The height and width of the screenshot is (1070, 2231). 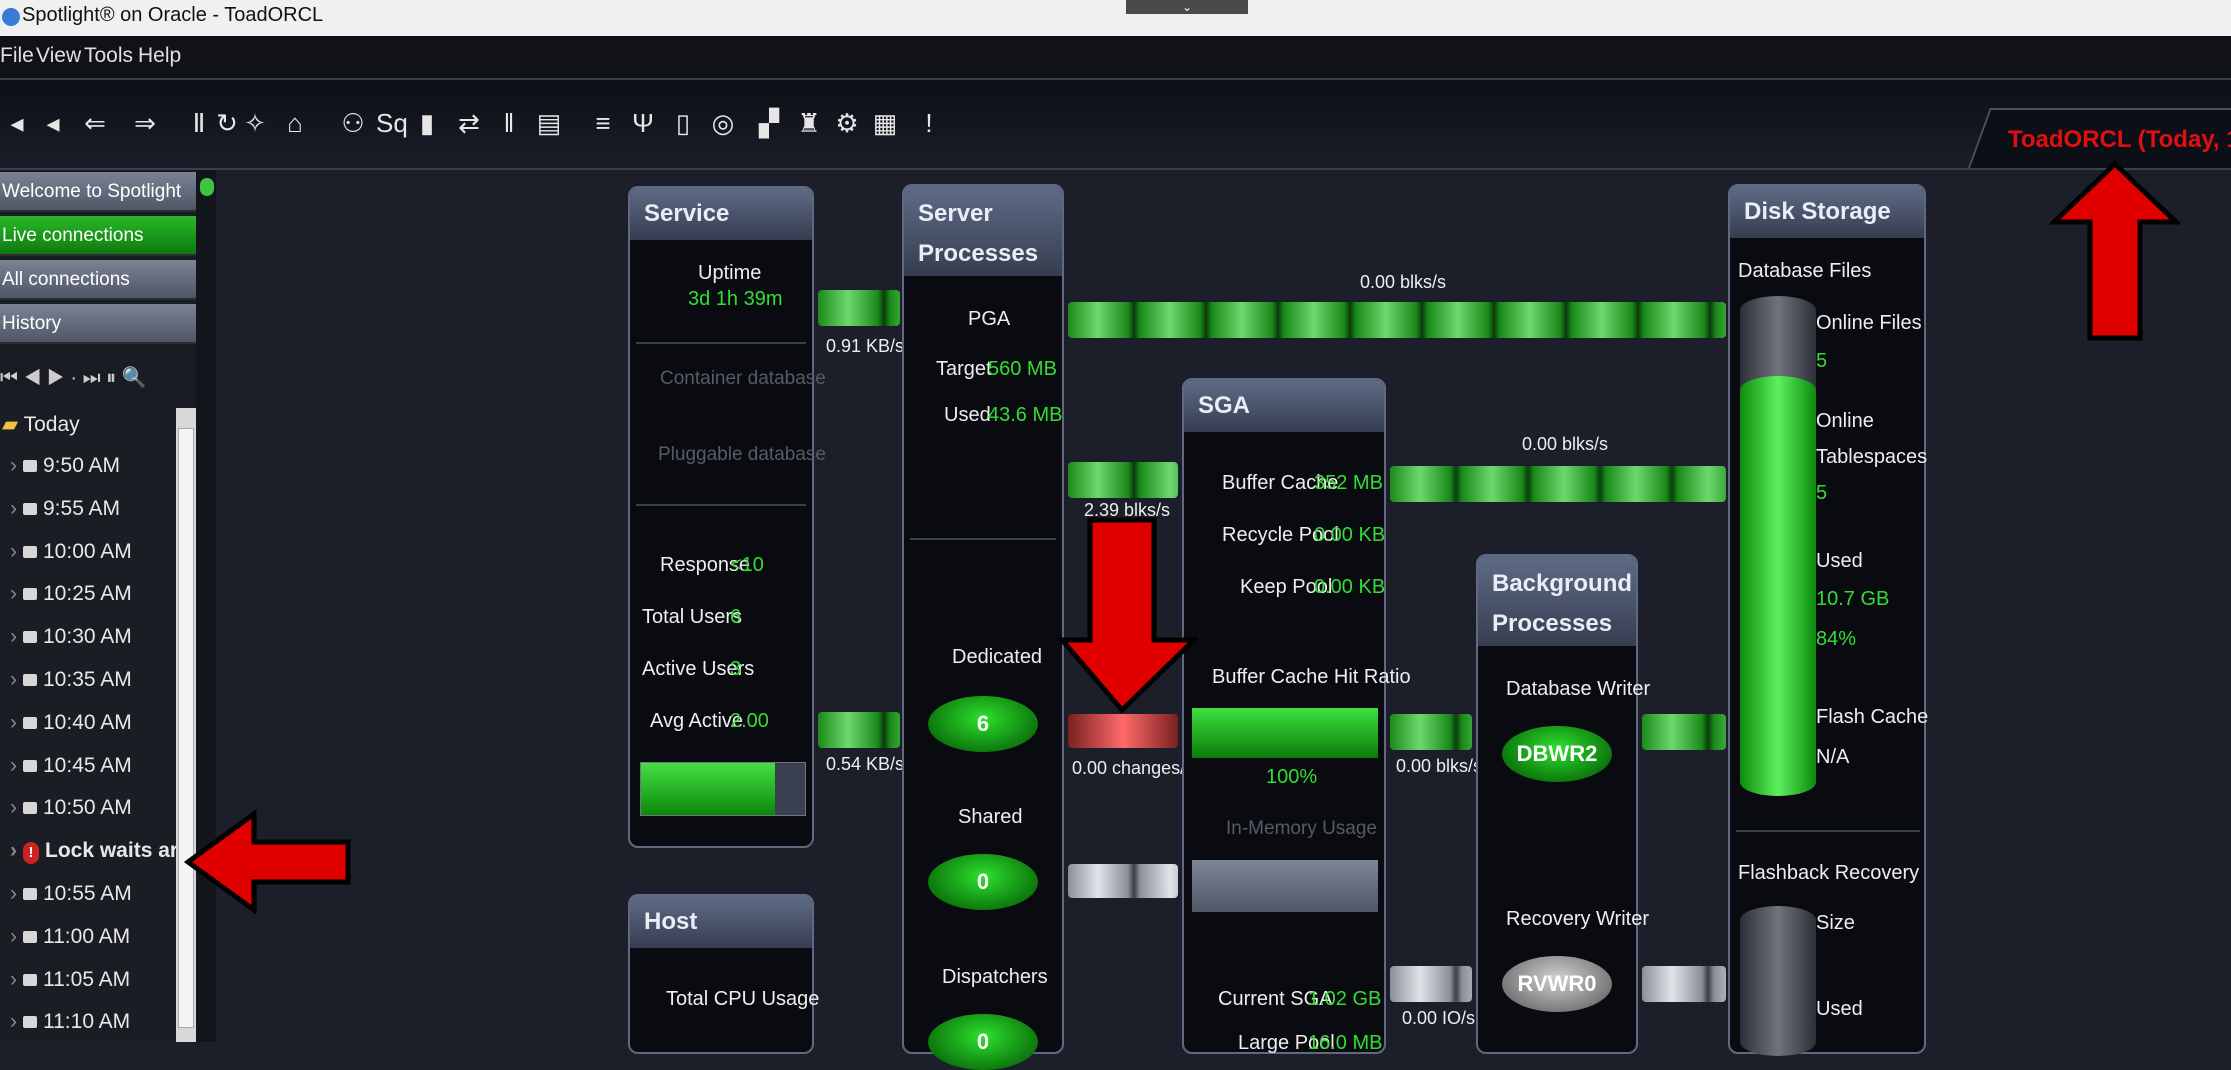 What do you see at coordinates (87, 936) in the screenshot?
I see `tree-item-label: 11:00 AM` at bounding box center [87, 936].